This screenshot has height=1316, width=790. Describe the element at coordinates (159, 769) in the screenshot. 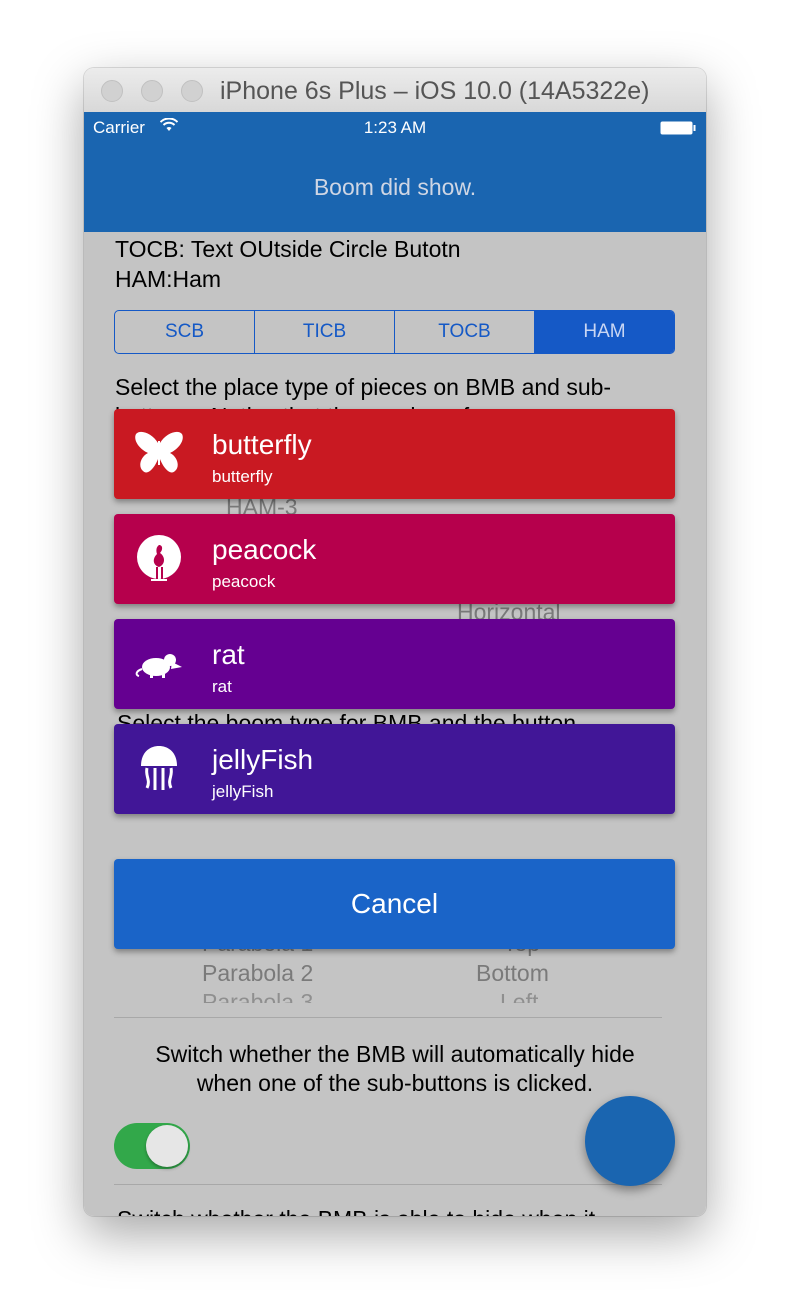

I see `jellyfish-icon` at that location.